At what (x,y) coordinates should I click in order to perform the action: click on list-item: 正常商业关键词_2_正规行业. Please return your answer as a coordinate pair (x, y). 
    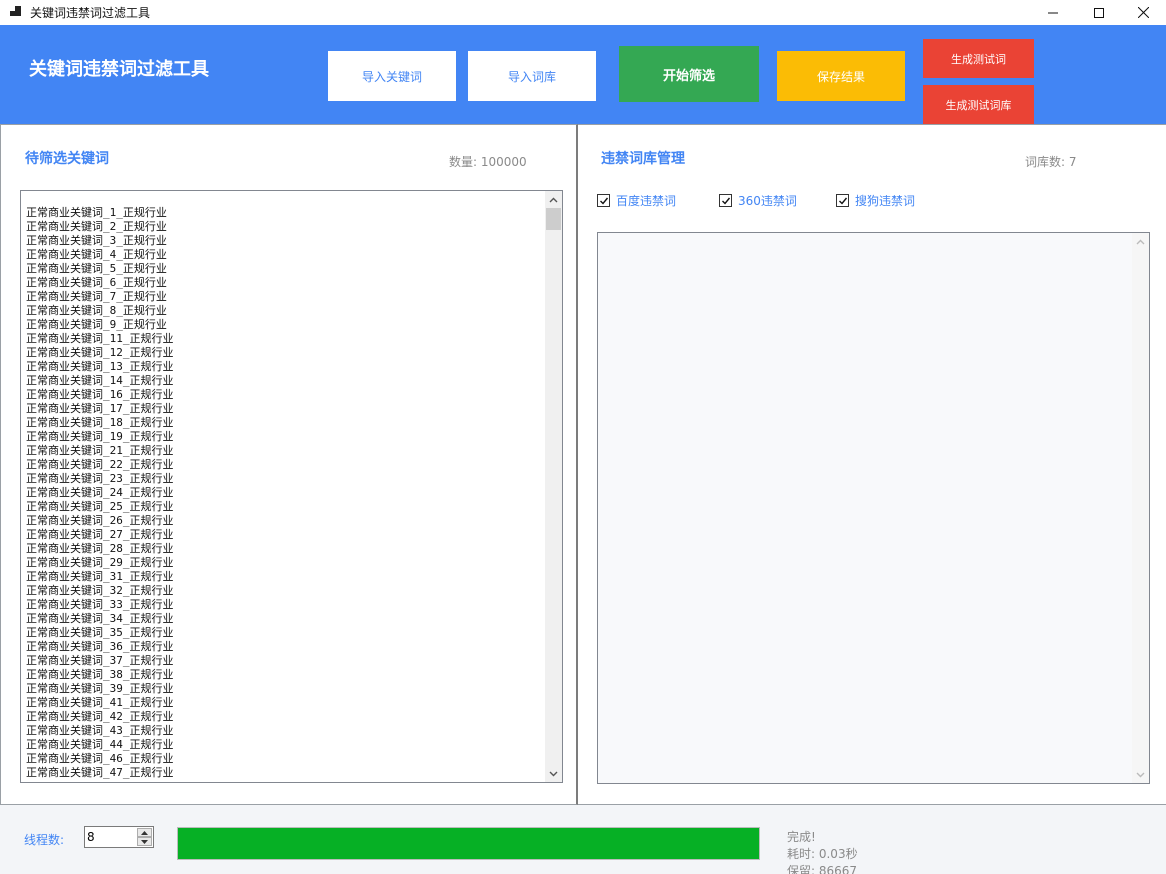
    Looking at the image, I should click on (96, 226).